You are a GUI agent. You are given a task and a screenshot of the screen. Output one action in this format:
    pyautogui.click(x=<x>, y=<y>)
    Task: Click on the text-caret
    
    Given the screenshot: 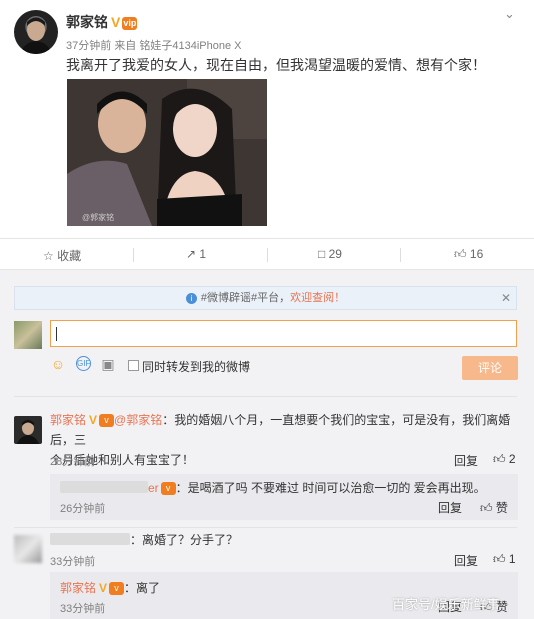 What is the action you would take?
    pyautogui.click(x=56, y=334)
    